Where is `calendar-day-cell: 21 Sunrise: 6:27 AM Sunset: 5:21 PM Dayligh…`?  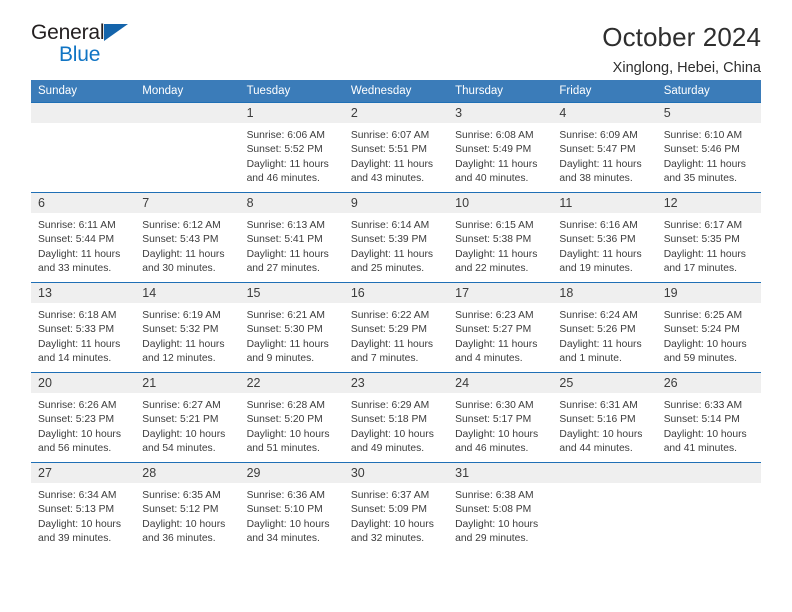 calendar-day-cell: 21 Sunrise: 6:27 AM Sunset: 5:21 PM Dayligh… is located at coordinates (187, 417).